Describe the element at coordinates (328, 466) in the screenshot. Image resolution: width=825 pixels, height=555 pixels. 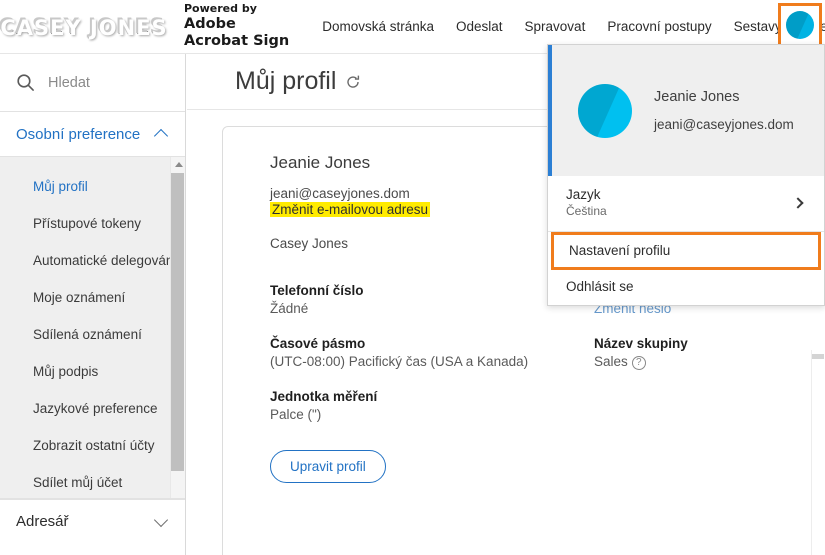
I see `edit-profile-button: Upravit profil` at that location.